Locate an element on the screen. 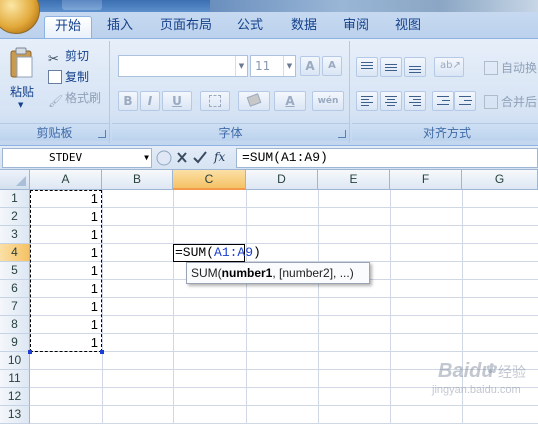  row-header-1: 1 is located at coordinates (15, 199).